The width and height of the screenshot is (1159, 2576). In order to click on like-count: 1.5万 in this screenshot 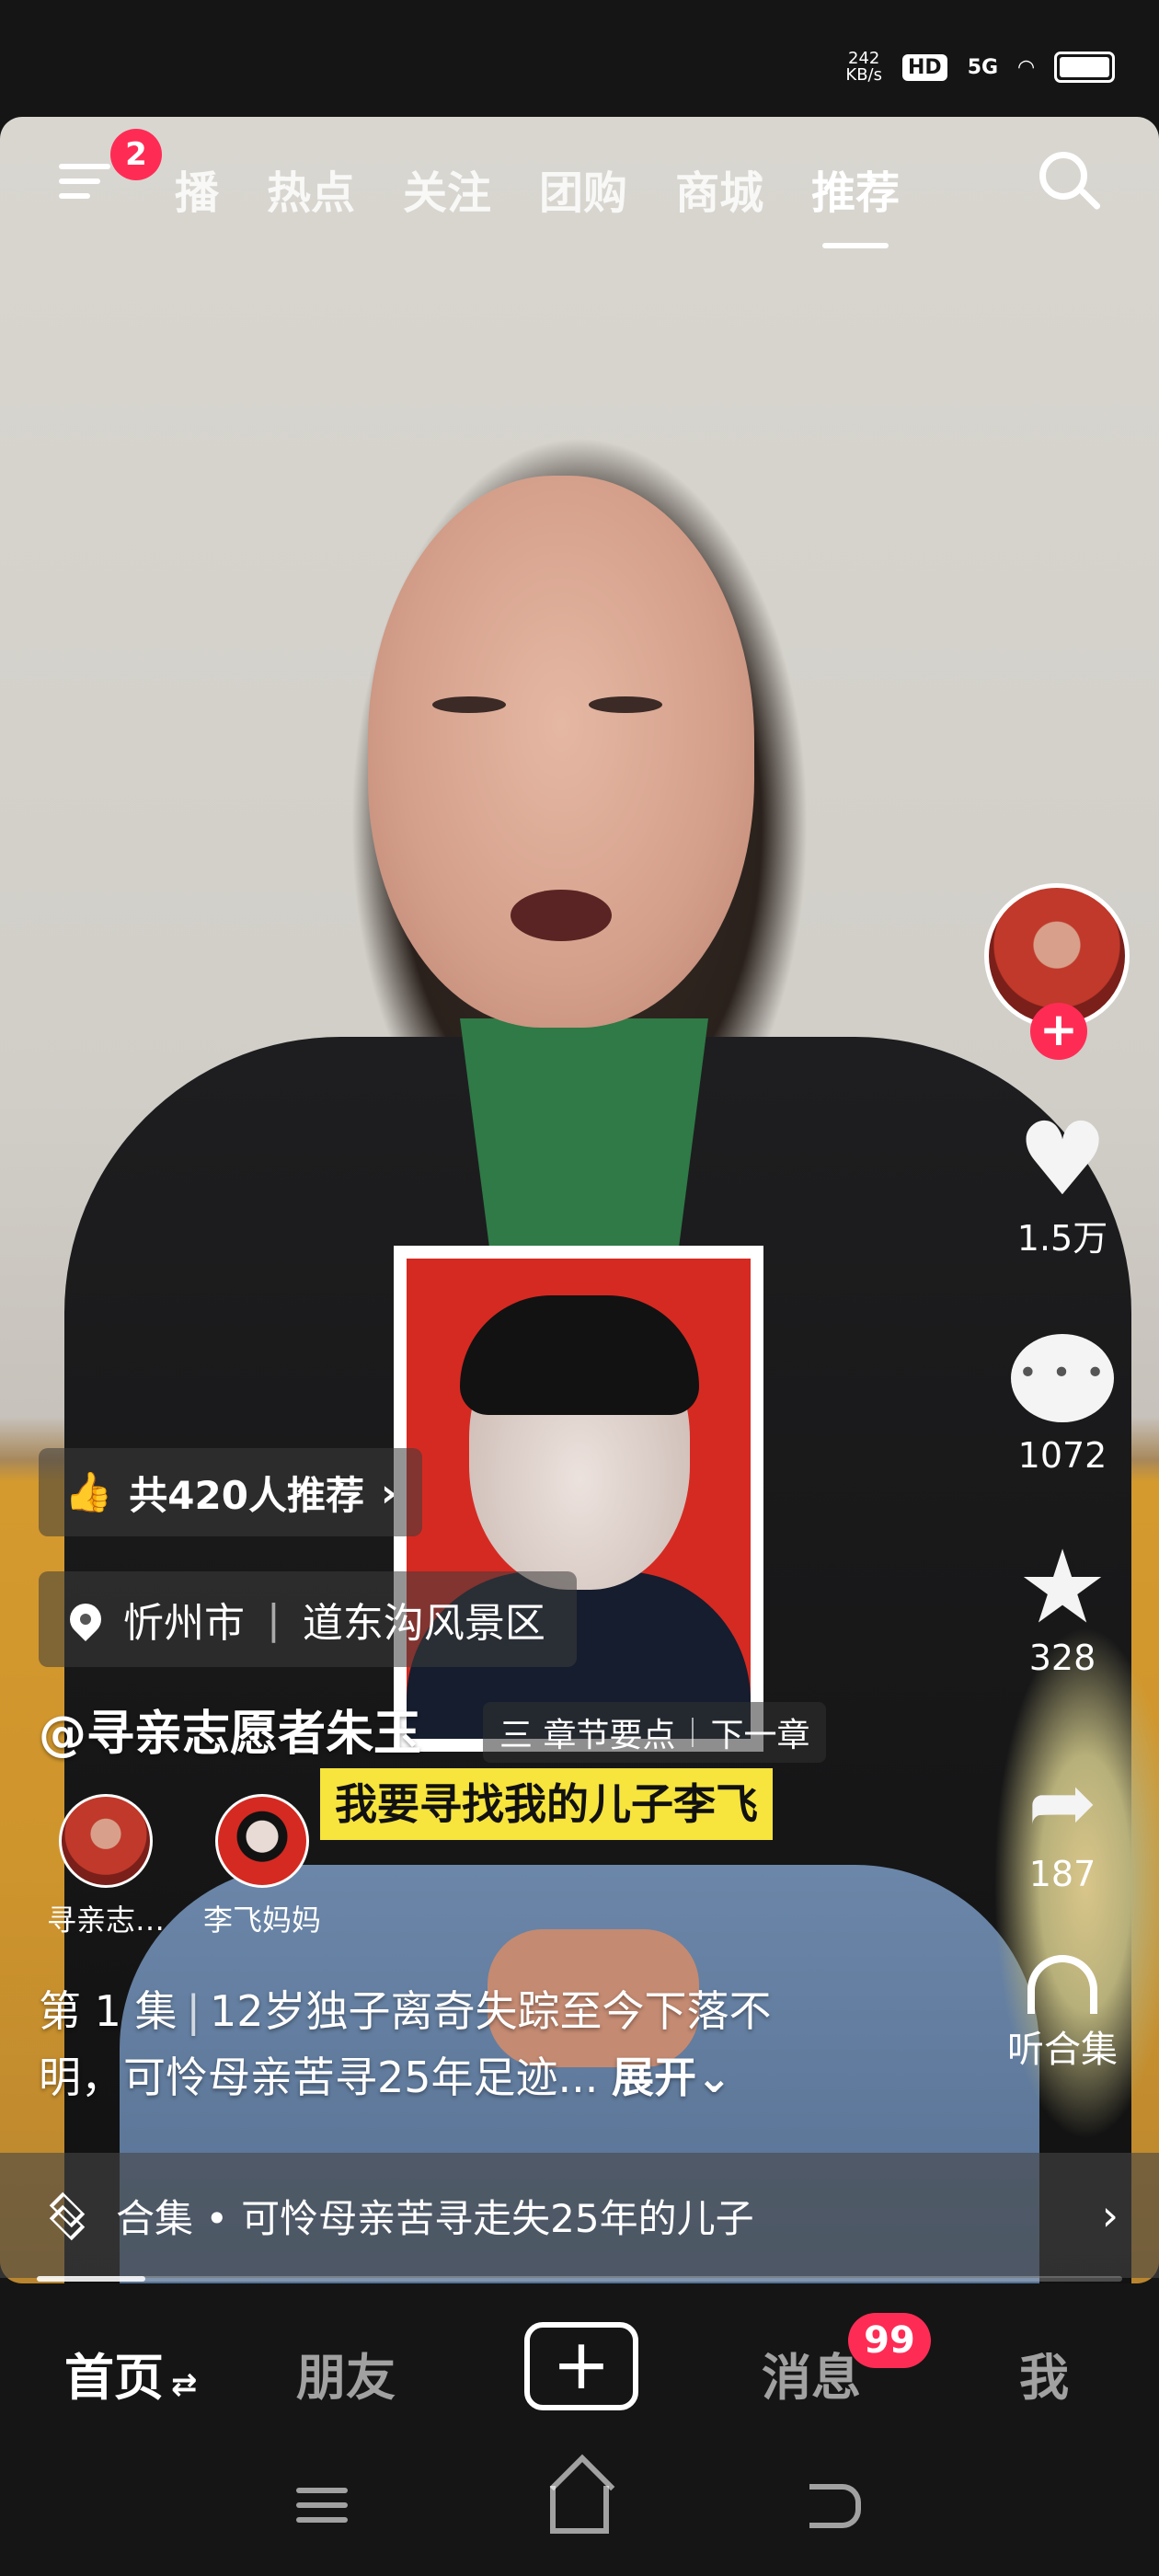, I will do `click(1062, 1238)`.